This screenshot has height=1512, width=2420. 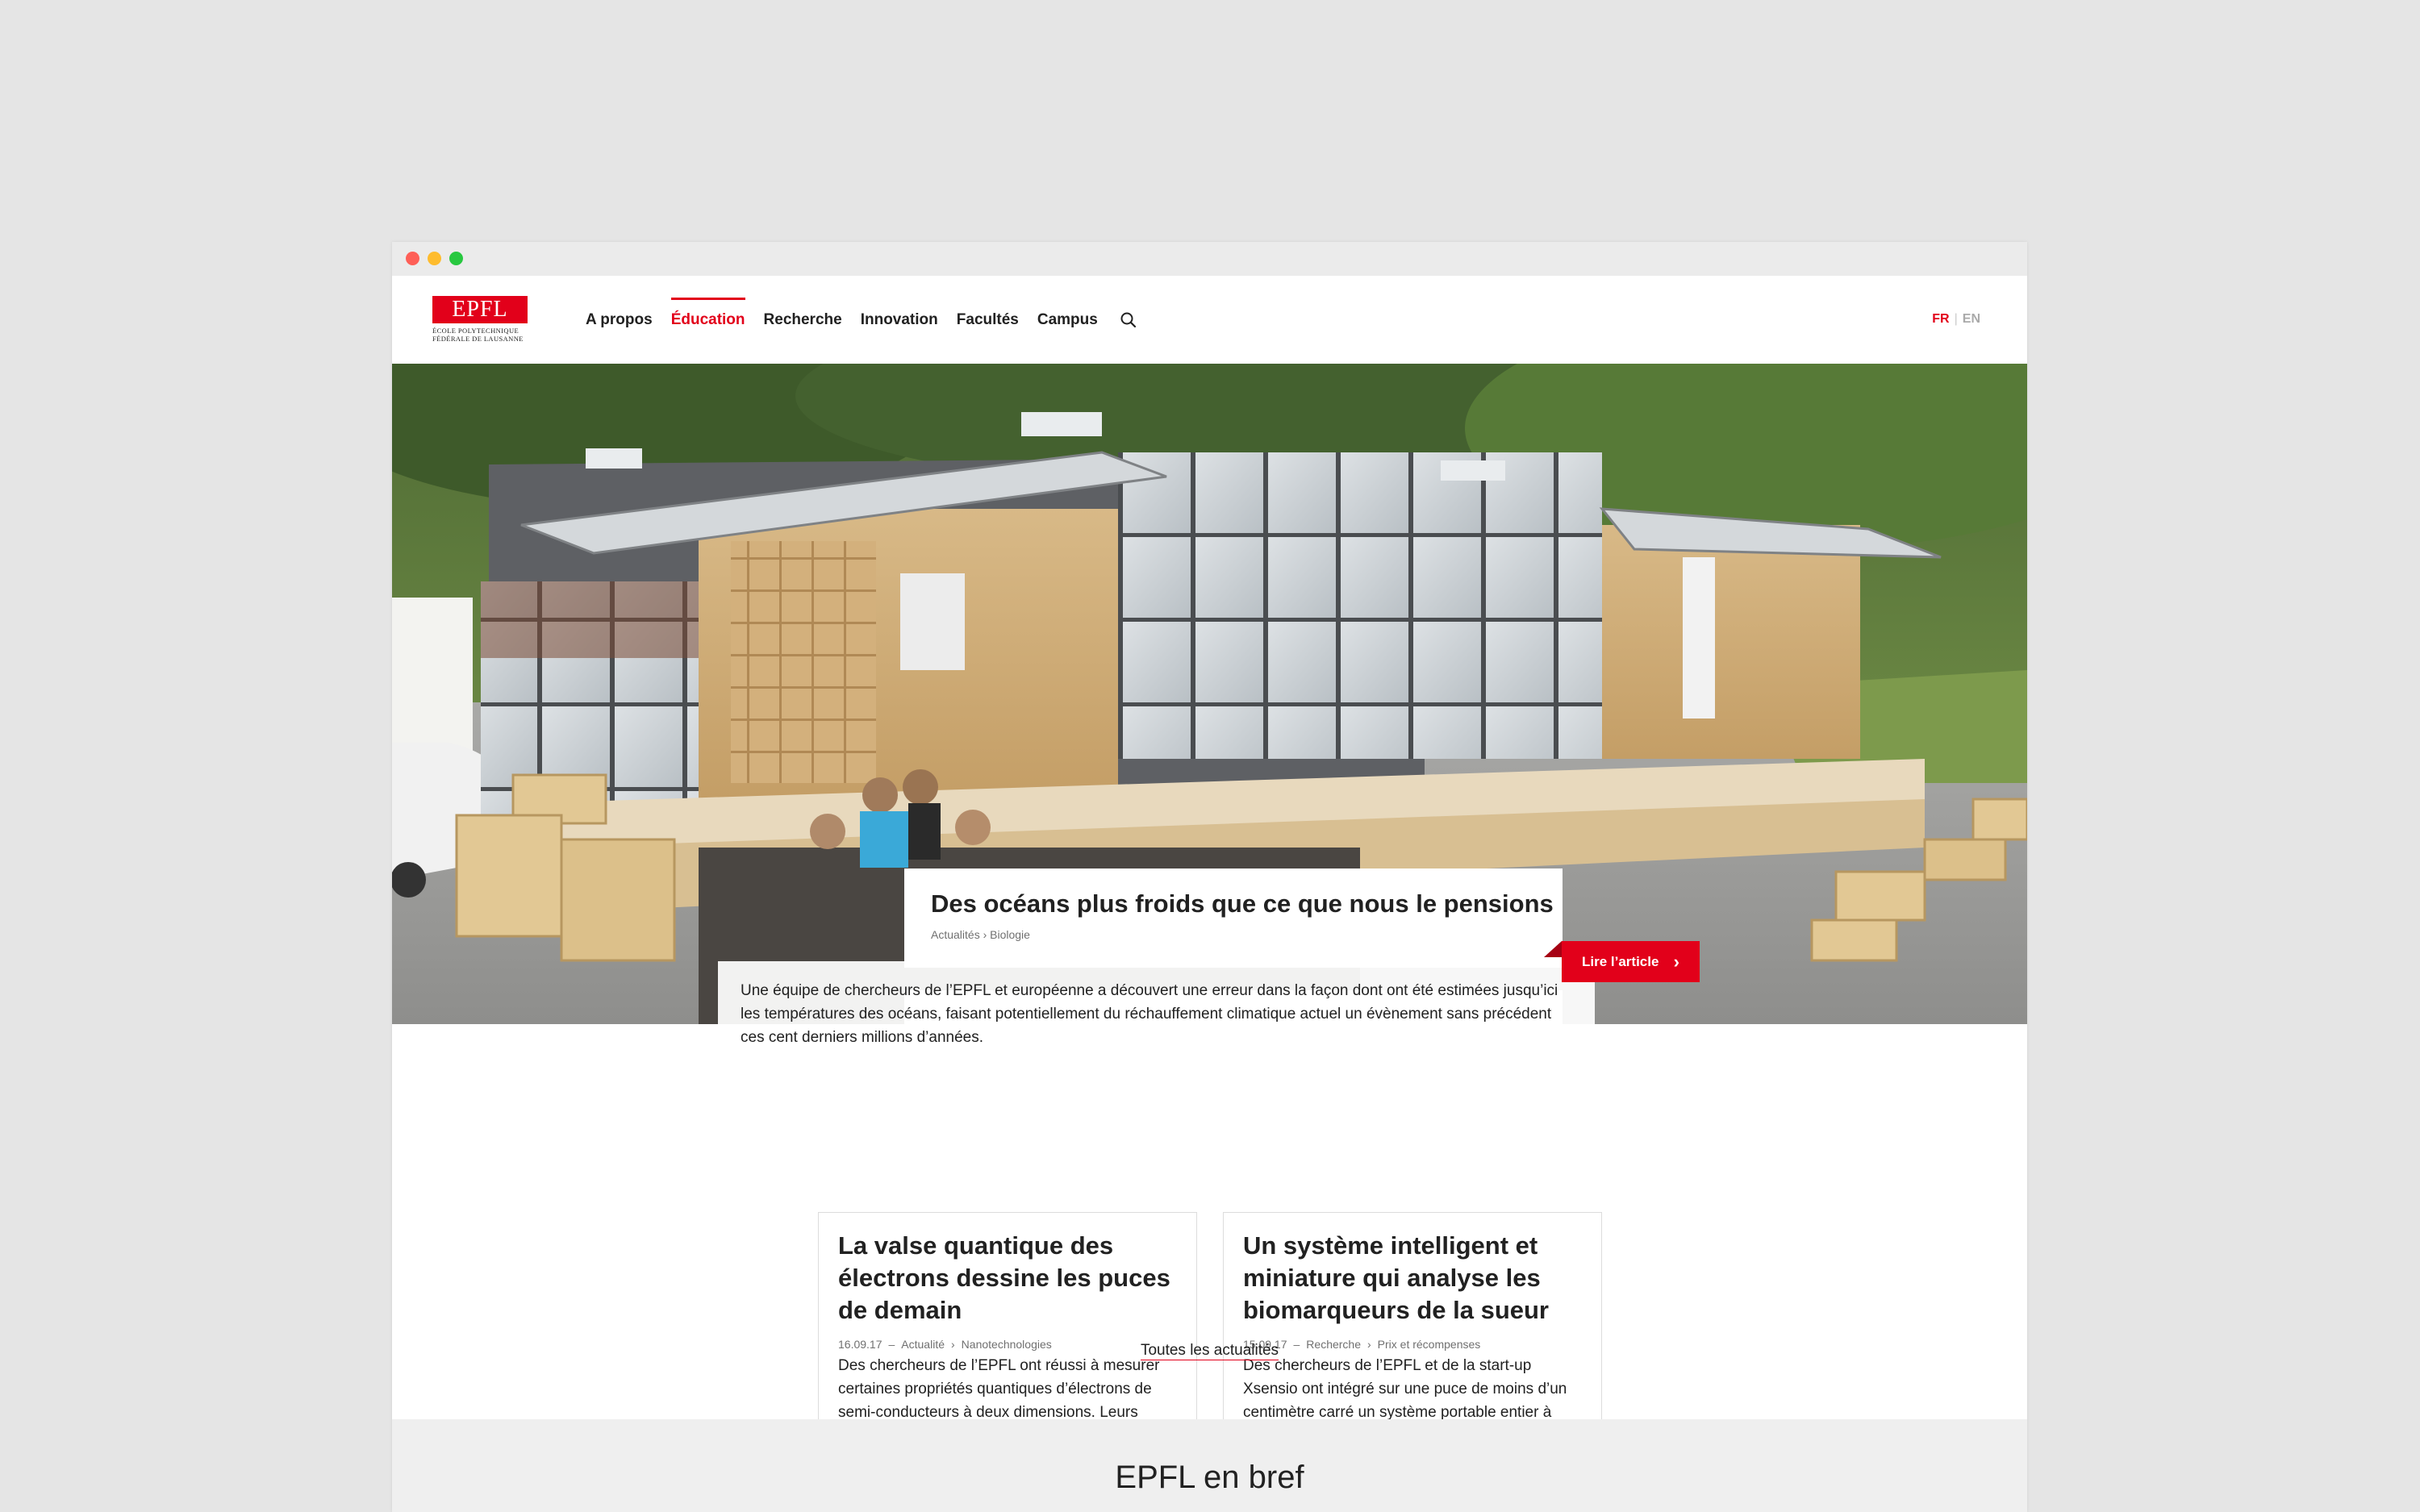 What do you see at coordinates (480, 309) in the screenshot?
I see `logo-mark: EPFL` at bounding box center [480, 309].